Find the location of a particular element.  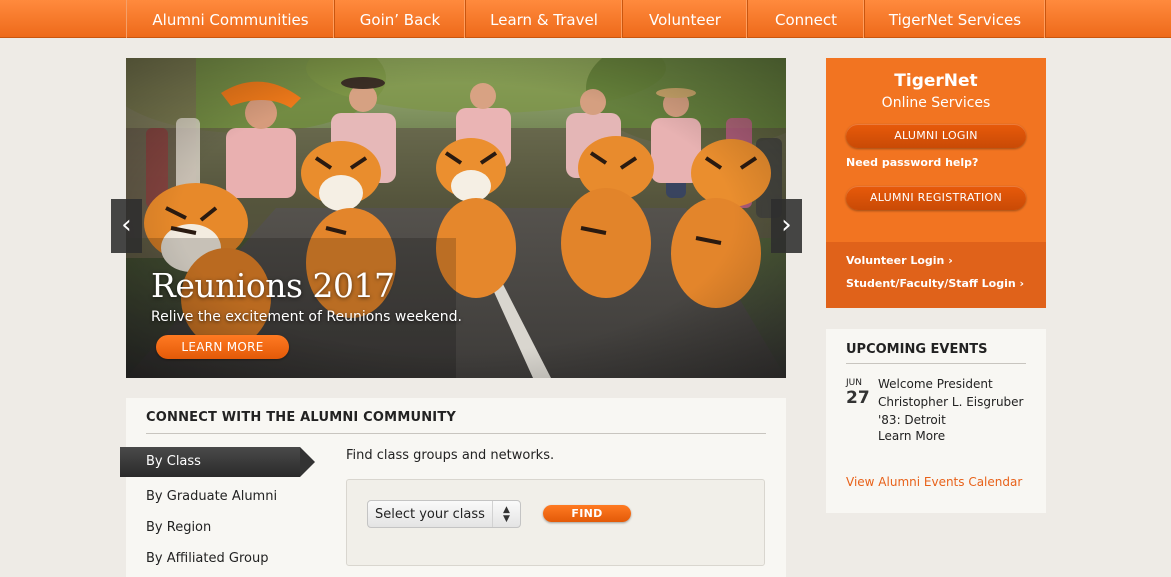

chevron-left-icon: ‹ is located at coordinates (126, 225).